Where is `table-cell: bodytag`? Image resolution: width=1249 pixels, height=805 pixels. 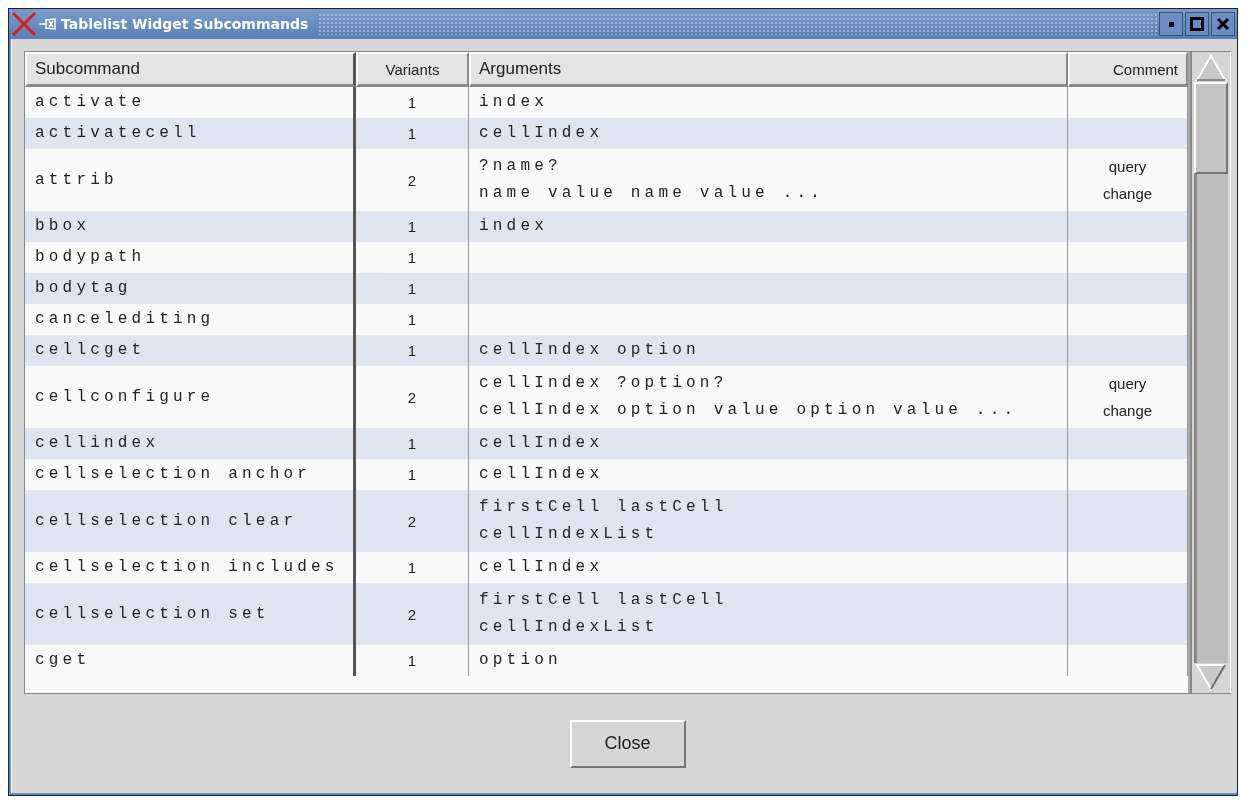 table-cell: bodytag is located at coordinates (190, 288).